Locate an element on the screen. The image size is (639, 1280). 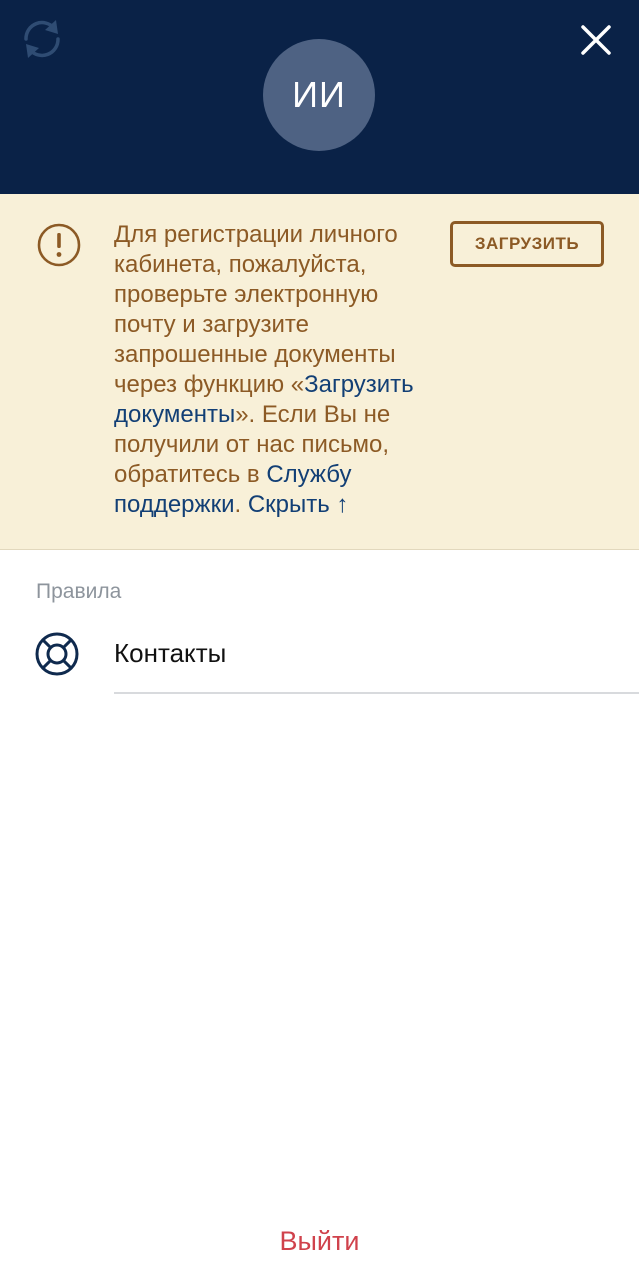
refresh-button is located at coordinates (42, 39).